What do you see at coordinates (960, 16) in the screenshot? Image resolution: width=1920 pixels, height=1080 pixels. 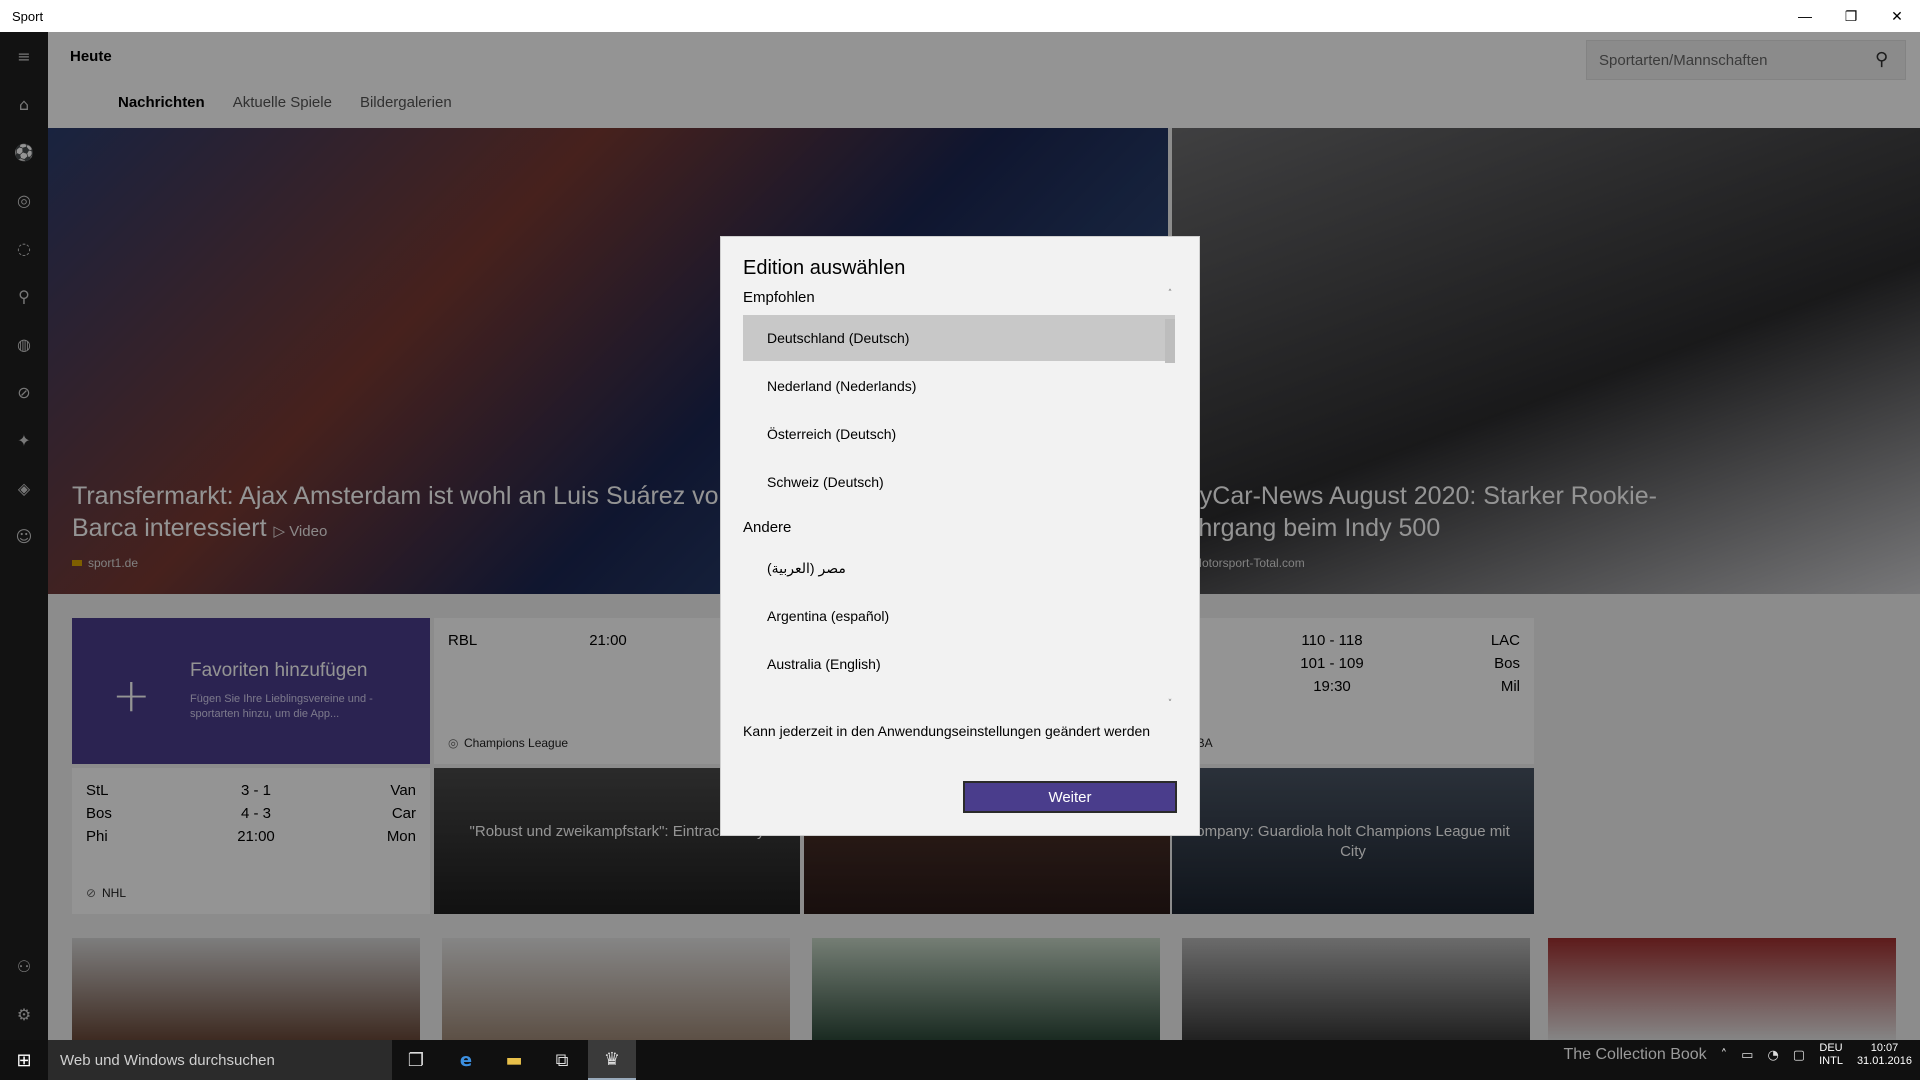 I see `title-bar: Sport — ❐ ✕` at bounding box center [960, 16].